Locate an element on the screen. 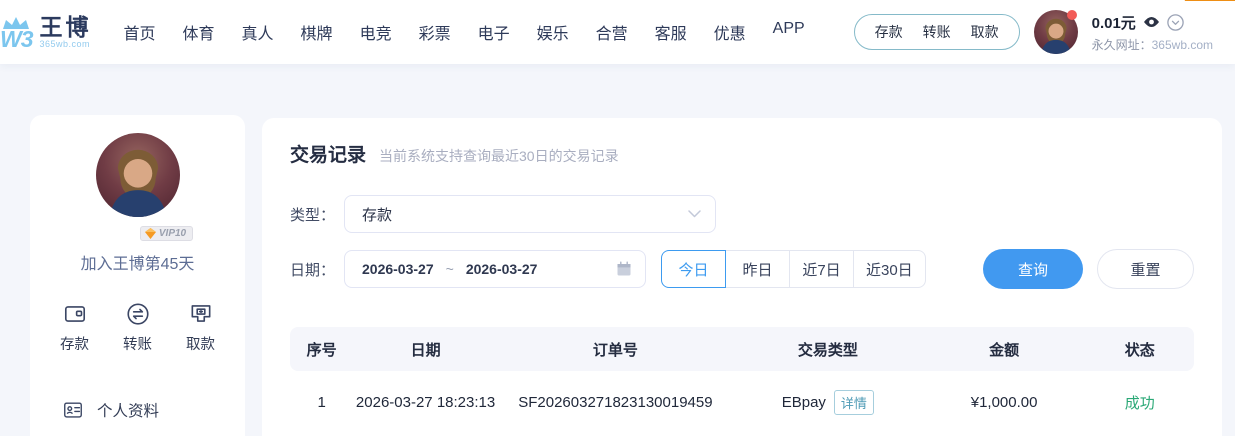 This screenshot has height=436, width=1235. brand-logo: W3 王博 365wb.com is located at coordinates (46, 32).